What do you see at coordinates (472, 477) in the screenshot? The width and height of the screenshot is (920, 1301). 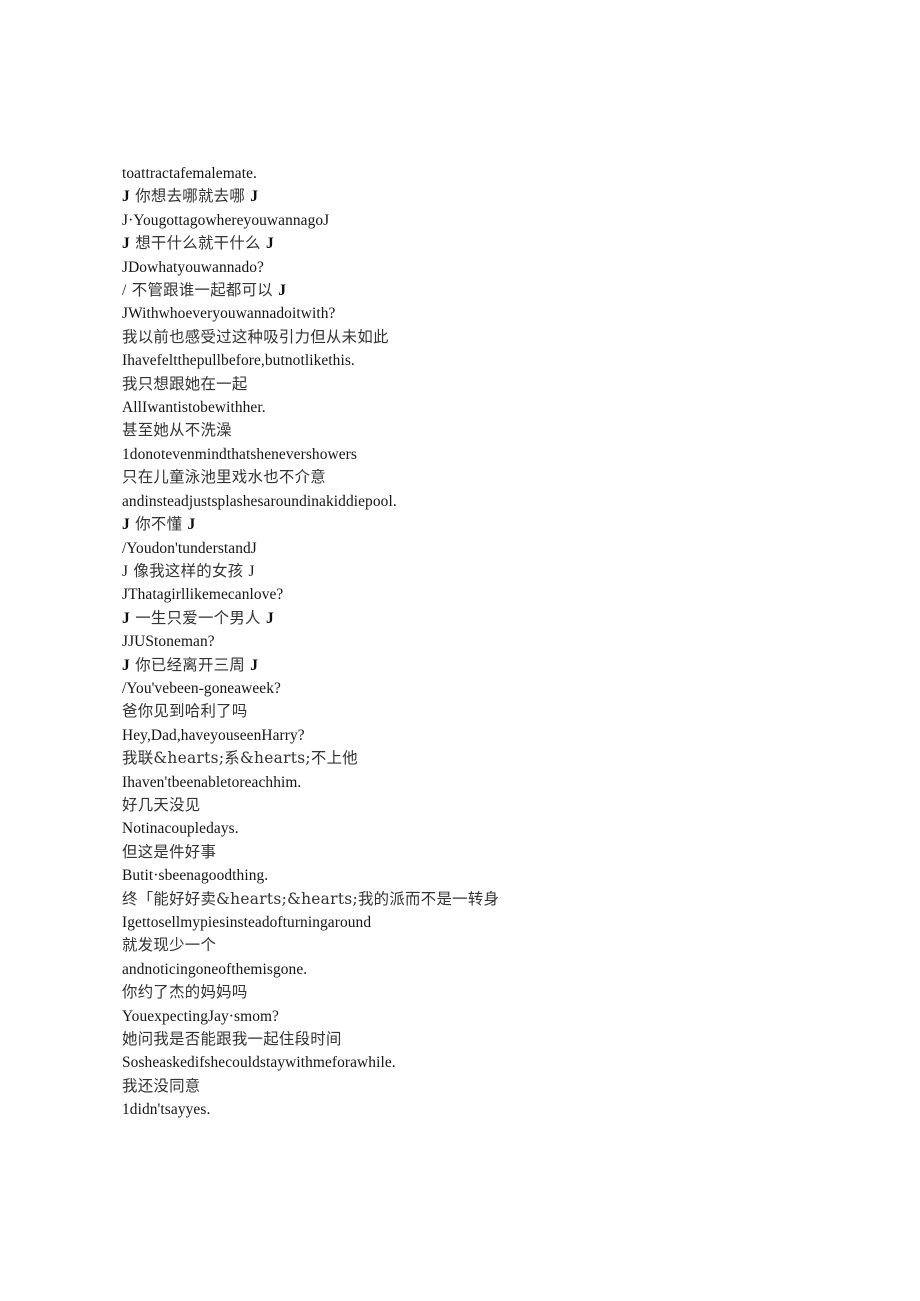 I see `transcript-line: 只在儿童泳池里戏水也不介意` at bounding box center [472, 477].